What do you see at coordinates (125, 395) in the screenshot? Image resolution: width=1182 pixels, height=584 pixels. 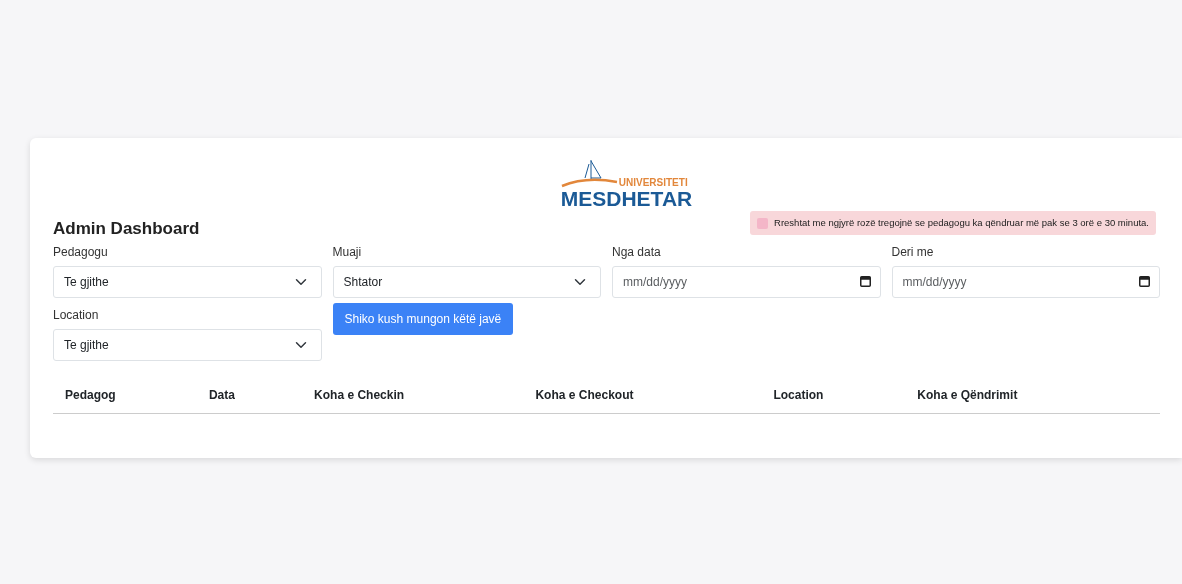 I see `column-header: Pedagog` at bounding box center [125, 395].